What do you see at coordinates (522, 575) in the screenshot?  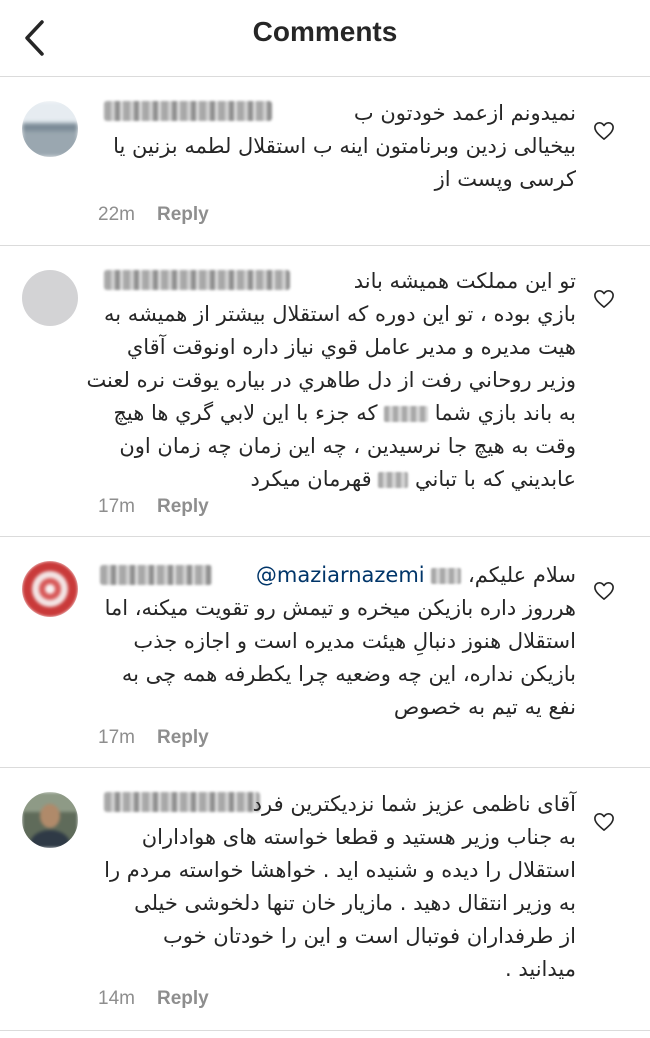 I see `comment-line-greeting: سلام علیکم،` at bounding box center [522, 575].